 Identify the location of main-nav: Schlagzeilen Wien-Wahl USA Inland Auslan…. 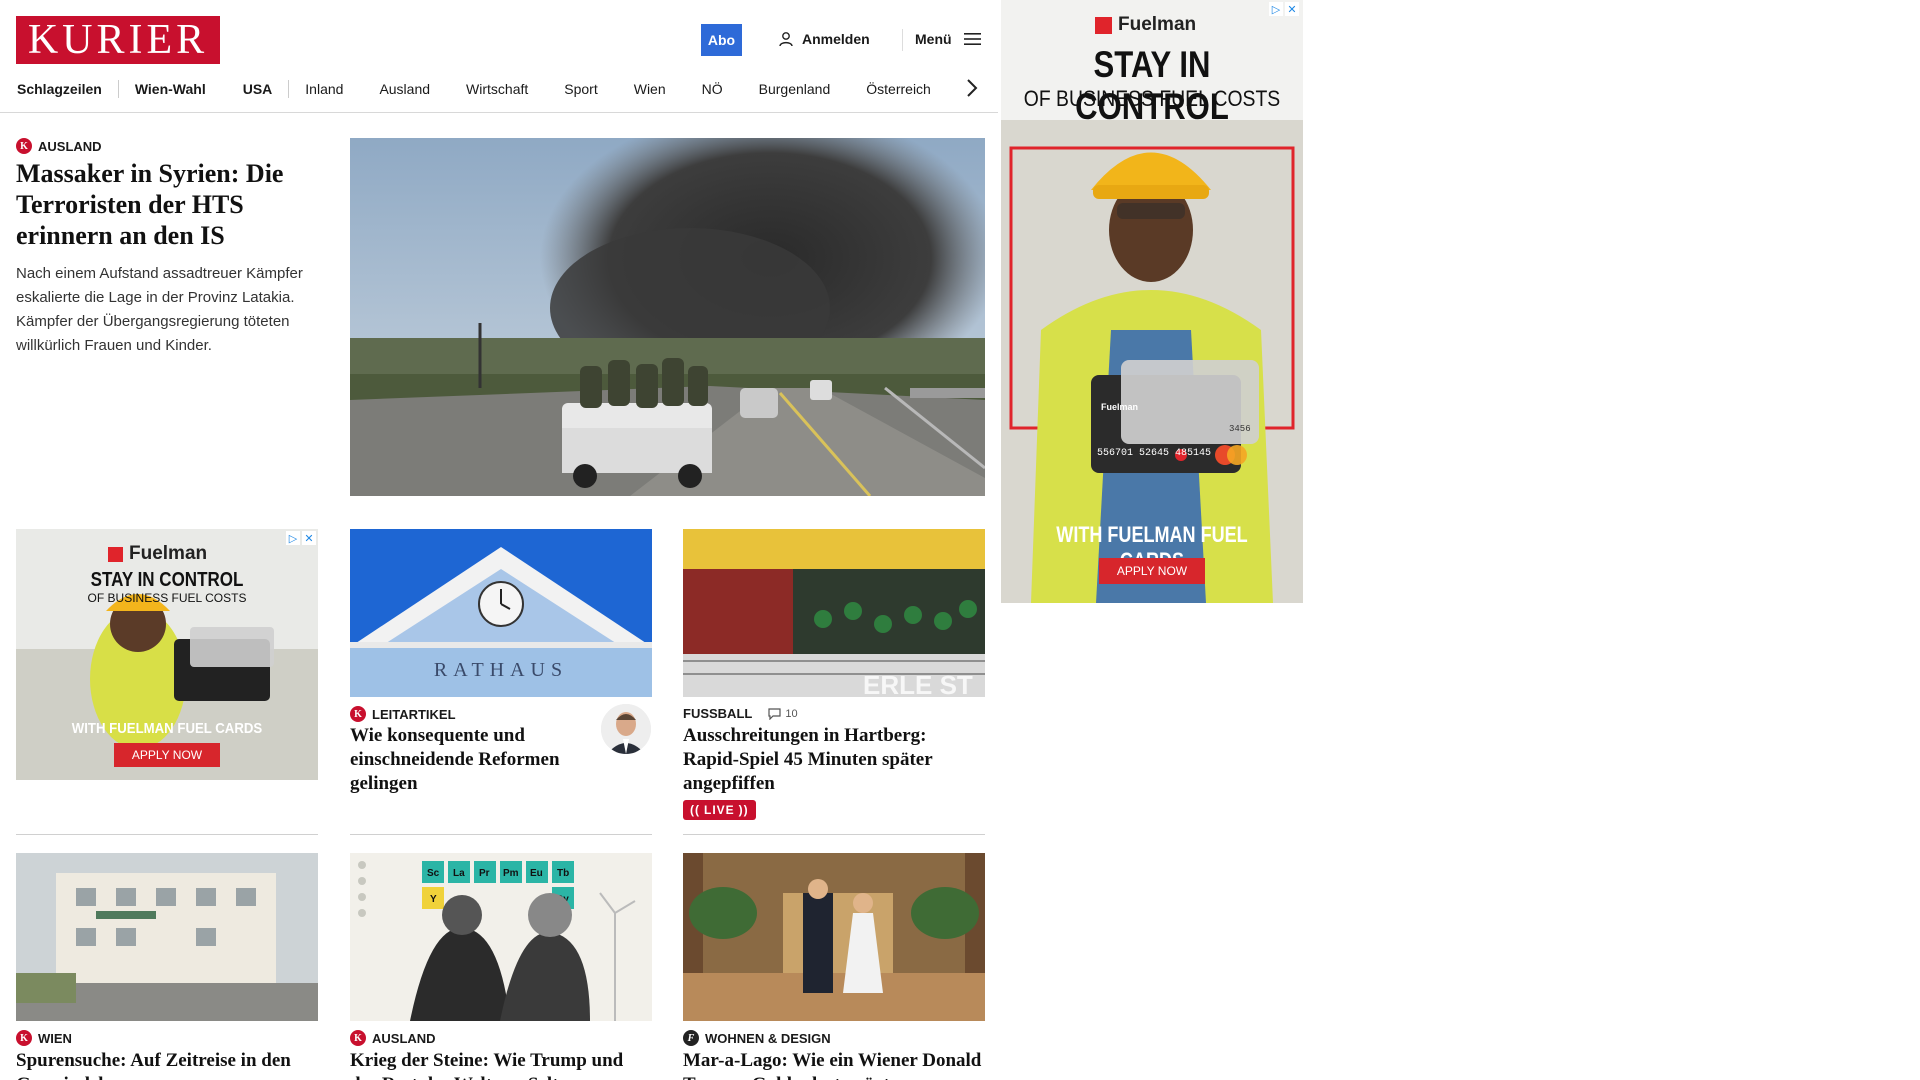
(474, 89).